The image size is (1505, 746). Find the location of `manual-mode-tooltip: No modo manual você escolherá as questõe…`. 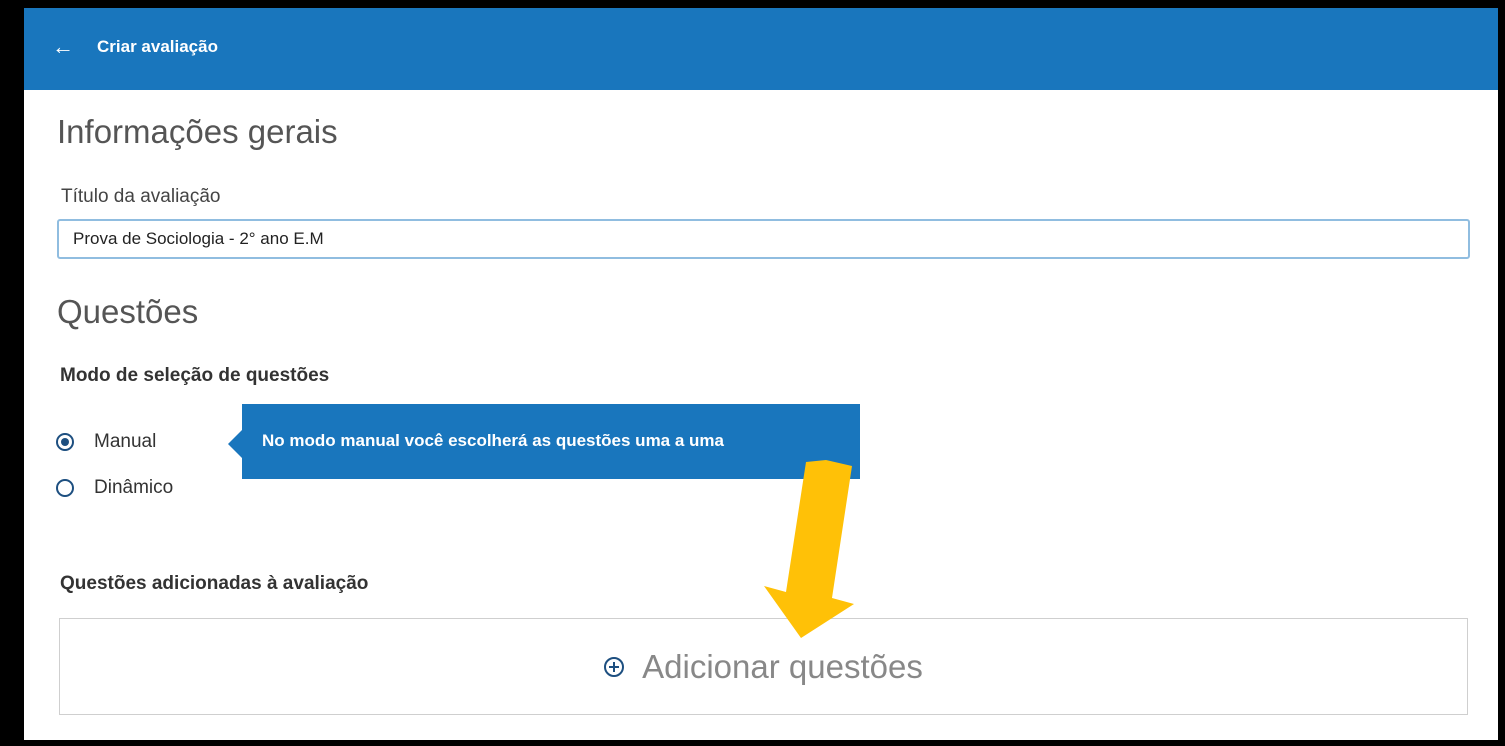

manual-mode-tooltip: No modo manual você escolherá as questõe… is located at coordinates (551, 441).